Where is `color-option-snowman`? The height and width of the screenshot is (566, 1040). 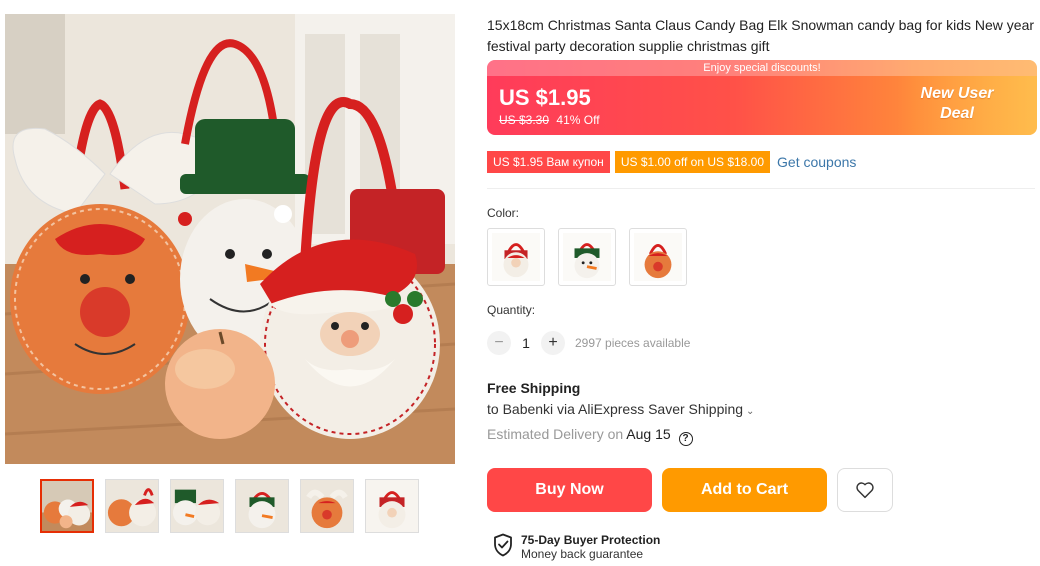 color-option-snowman is located at coordinates (587, 257).